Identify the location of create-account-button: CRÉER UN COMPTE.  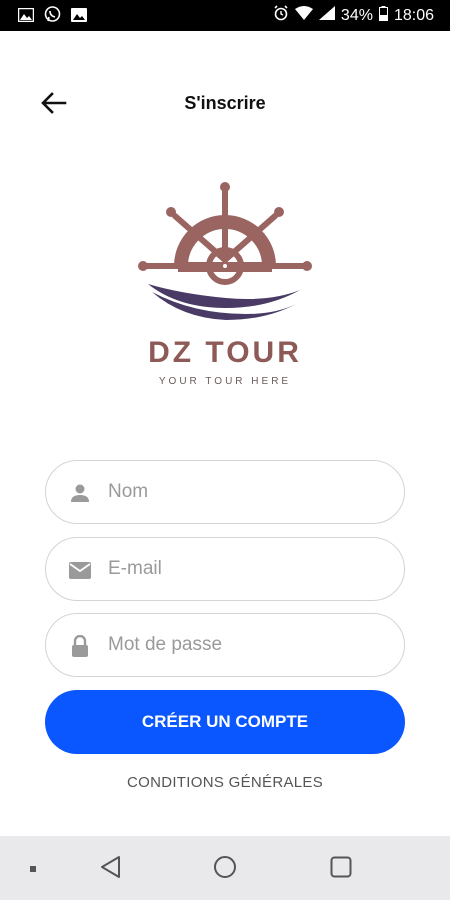
(225, 722).